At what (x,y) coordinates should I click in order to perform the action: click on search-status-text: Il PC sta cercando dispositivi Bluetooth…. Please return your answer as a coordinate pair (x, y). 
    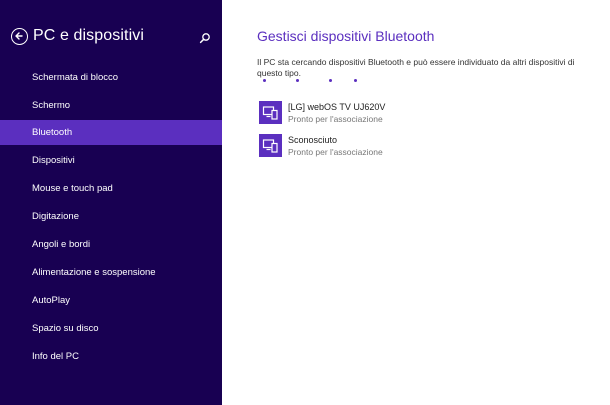
    Looking at the image, I should click on (416, 67).